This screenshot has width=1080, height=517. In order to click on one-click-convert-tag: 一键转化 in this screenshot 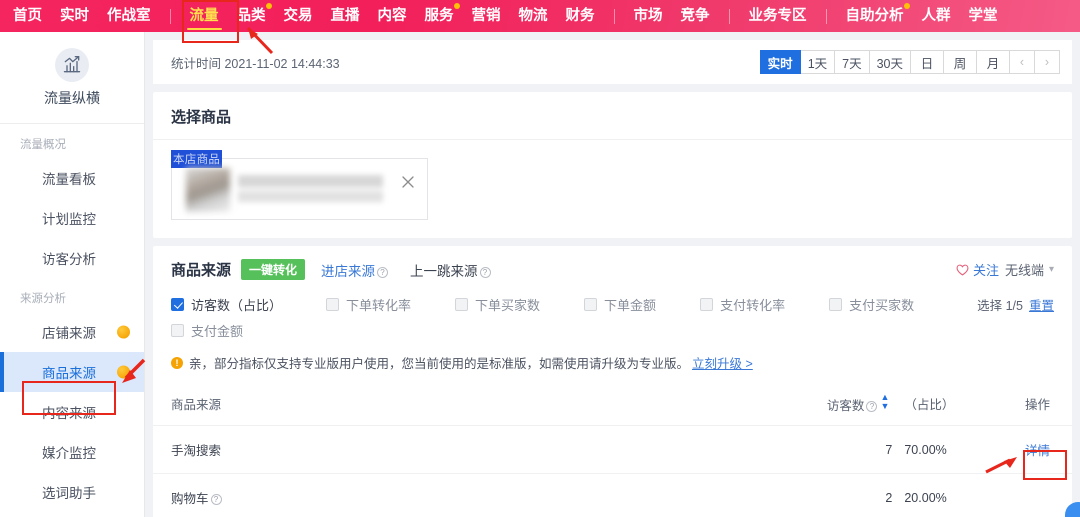, I will do `click(273, 269)`.